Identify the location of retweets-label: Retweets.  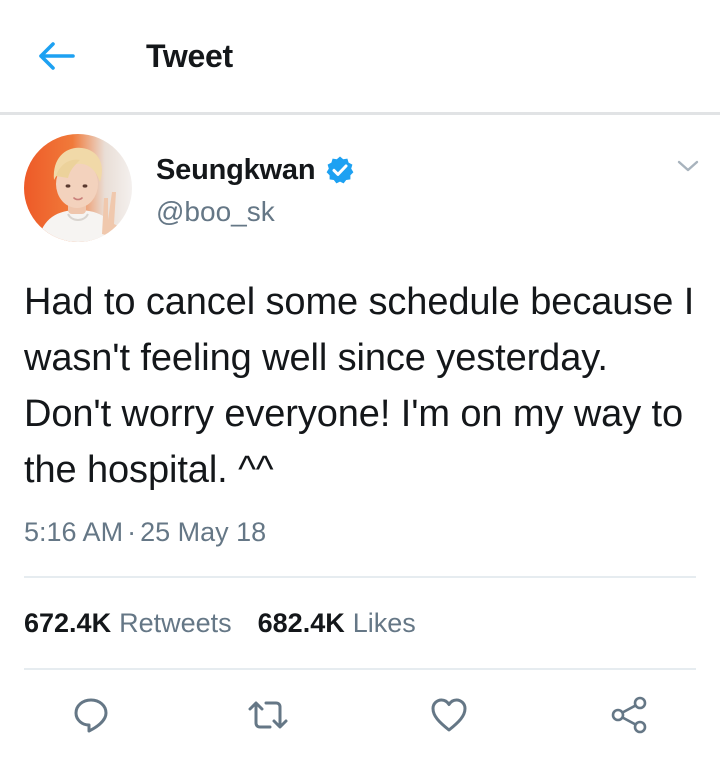
(175, 622).